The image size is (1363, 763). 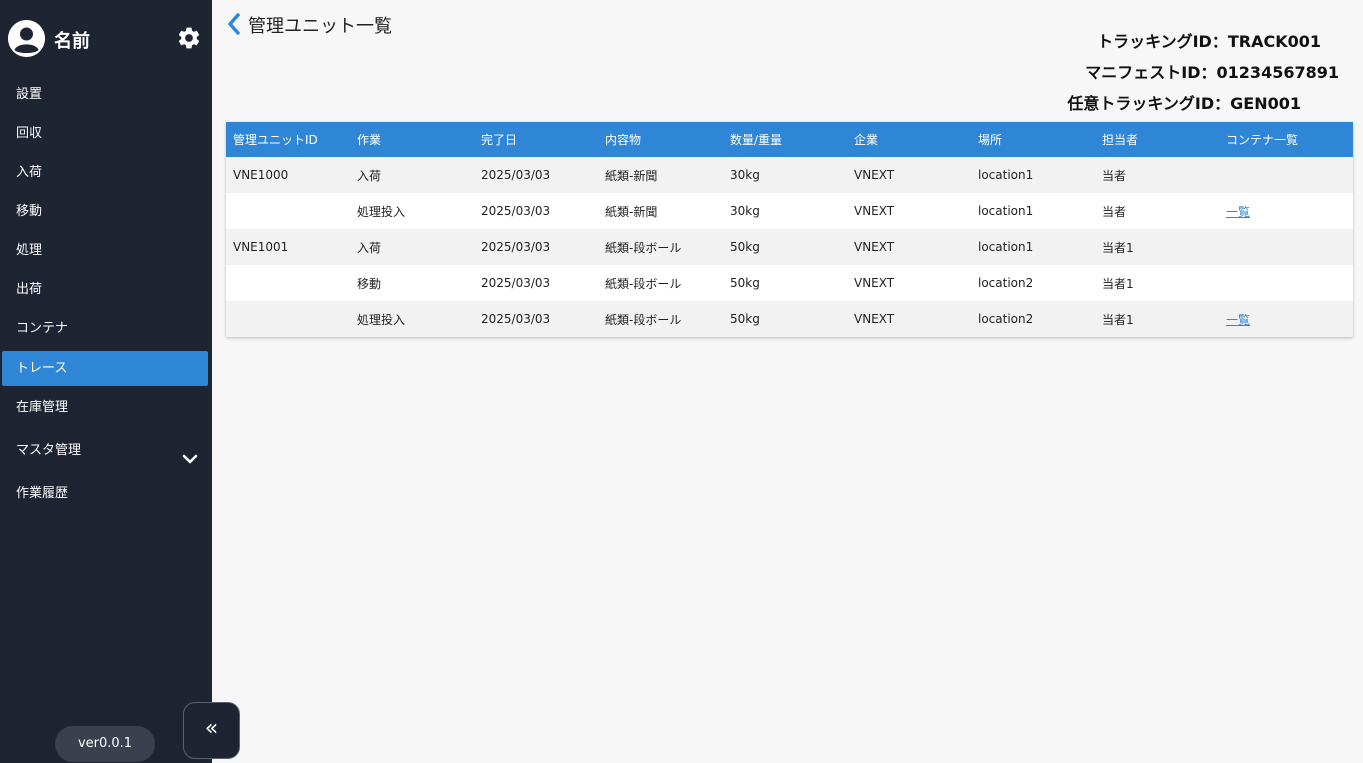 What do you see at coordinates (105, 328) in the screenshot?
I see `sidebar-item-container: コンテナ` at bounding box center [105, 328].